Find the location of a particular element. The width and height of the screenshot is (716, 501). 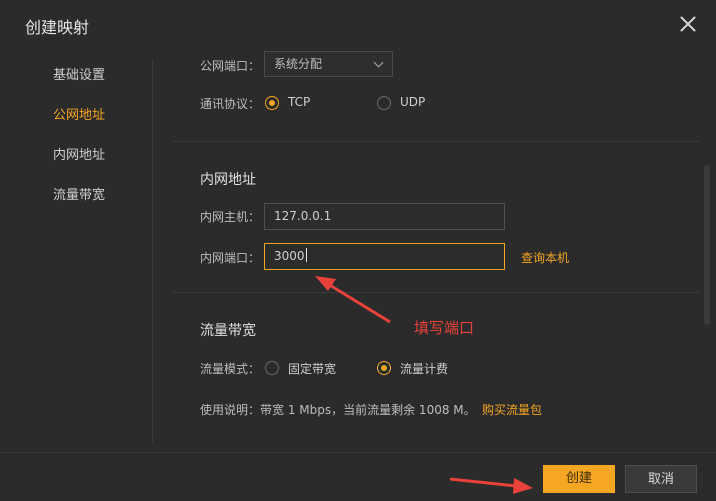

create-button: 创建 is located at coordinates (579, 479).